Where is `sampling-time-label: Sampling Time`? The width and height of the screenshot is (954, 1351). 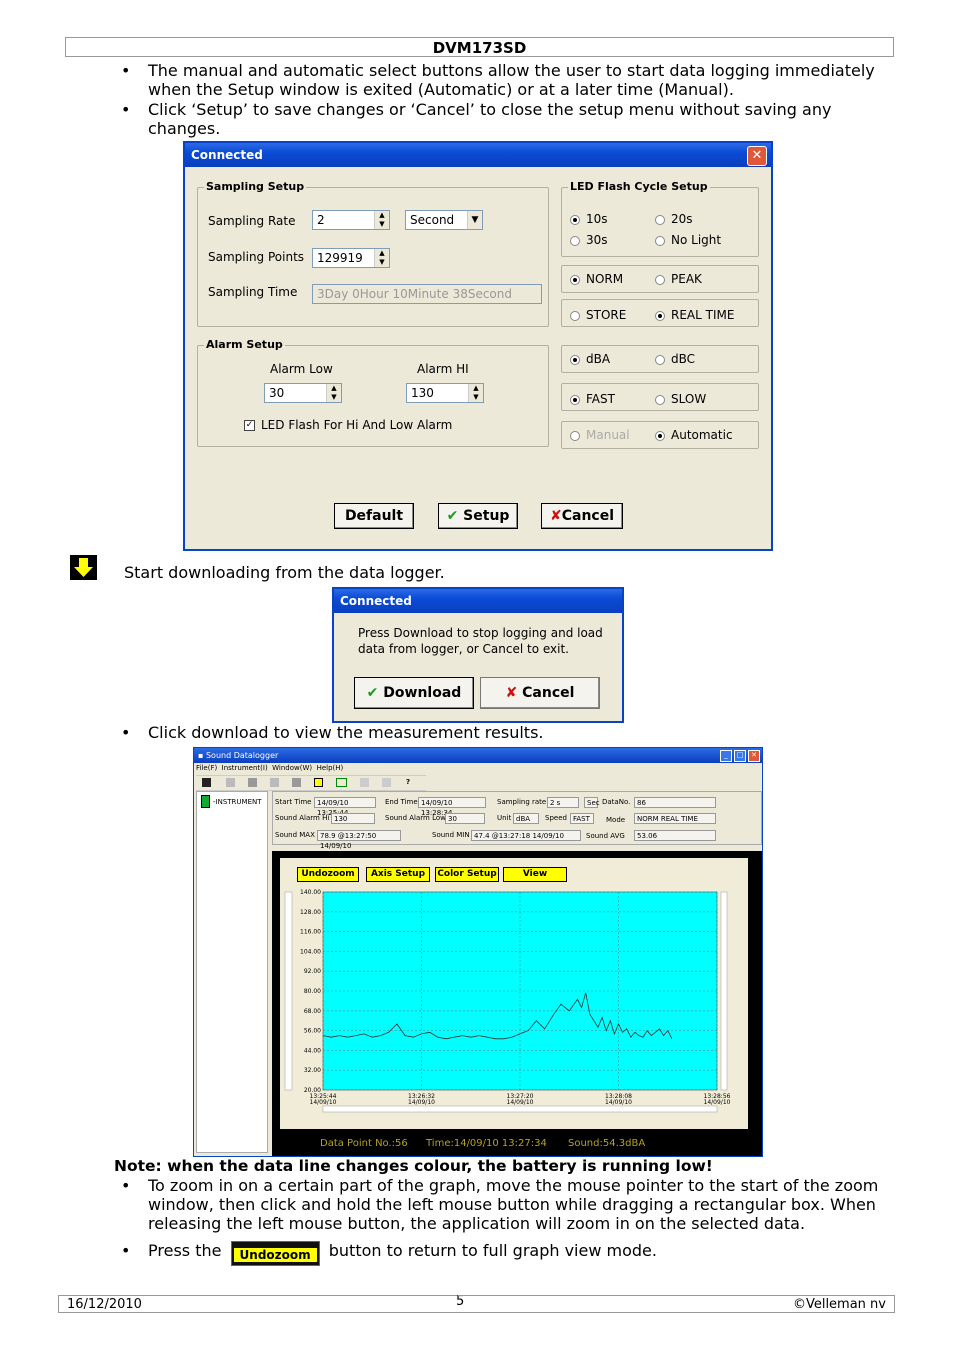
sampling-time-label: Sampling Time is located at coordinates (253, 292).